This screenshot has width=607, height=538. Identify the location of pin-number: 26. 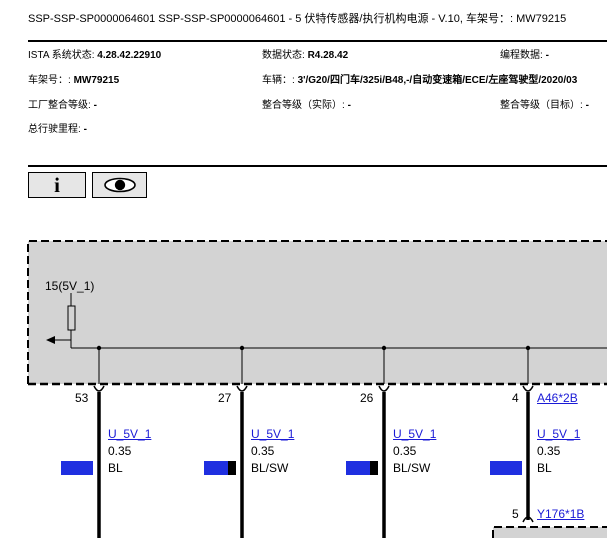
(367, 398).